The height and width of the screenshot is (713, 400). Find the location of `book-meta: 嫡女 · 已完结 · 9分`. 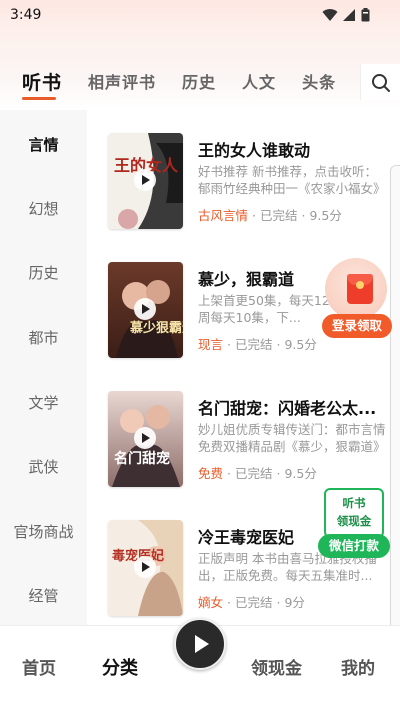

book-meta: 嫡女 · 已完结 · 9分 is located at coordinates (251, 601).